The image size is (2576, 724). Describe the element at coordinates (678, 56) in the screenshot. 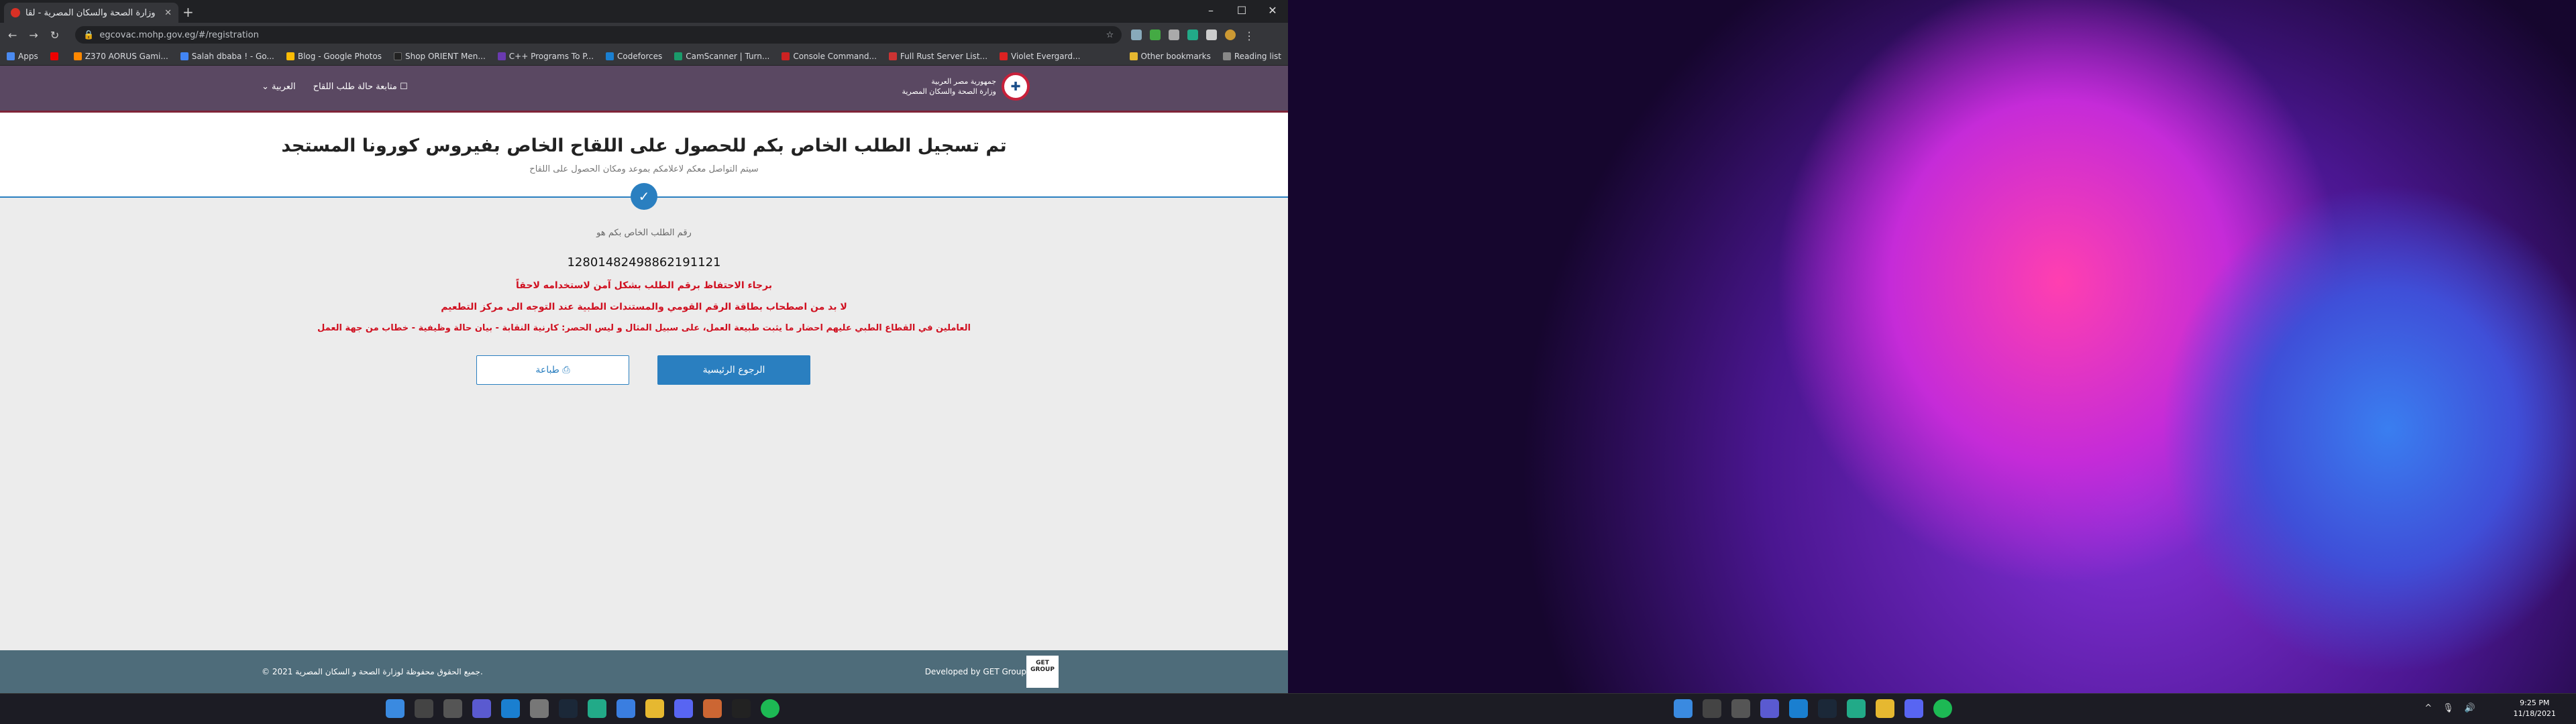

I see `camscanner-icon` at that location.